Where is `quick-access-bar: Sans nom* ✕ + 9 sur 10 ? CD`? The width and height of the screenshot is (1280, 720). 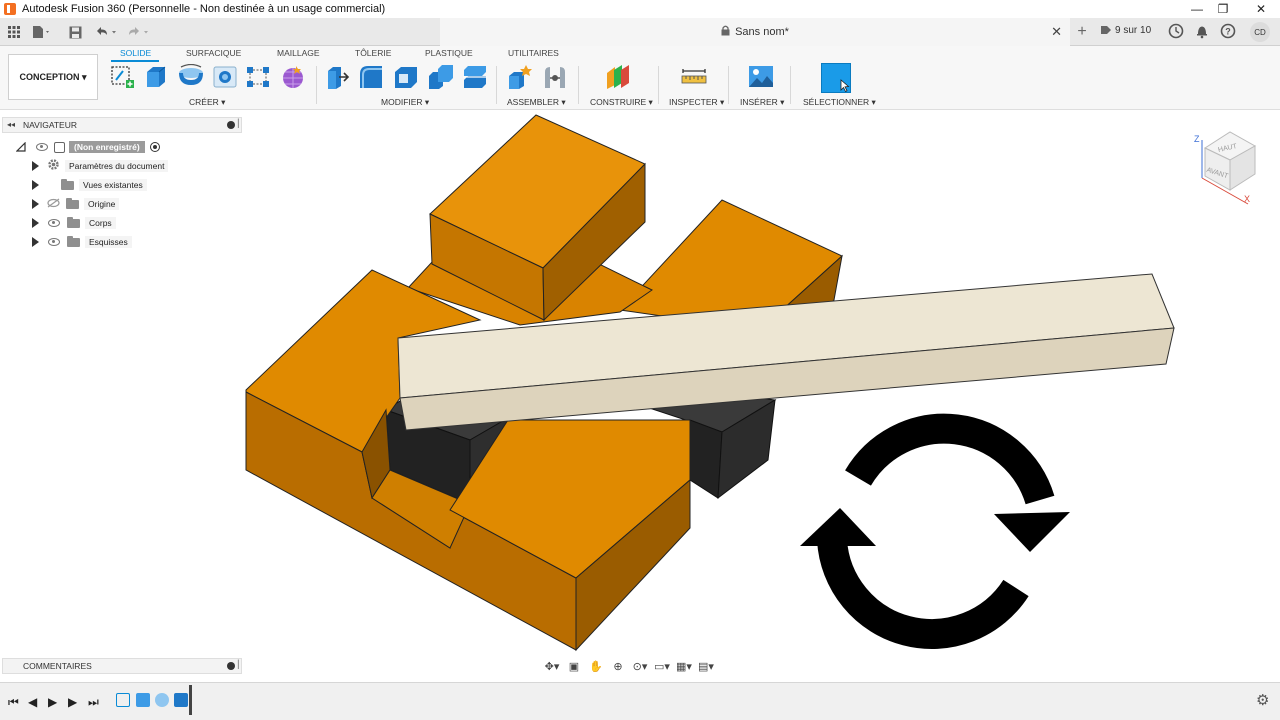 quick-access-bar: Sans nom* ✕ + 9 sur 10 ? CD is located at coordinates (640, 32).